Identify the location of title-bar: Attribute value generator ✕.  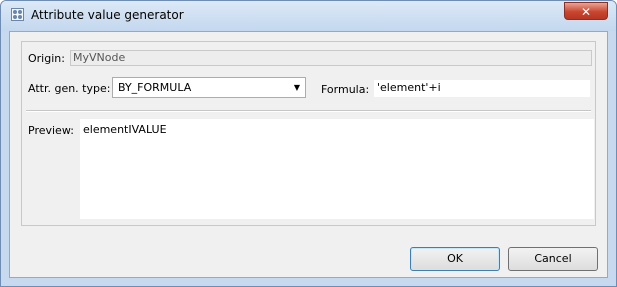
(308, 16).